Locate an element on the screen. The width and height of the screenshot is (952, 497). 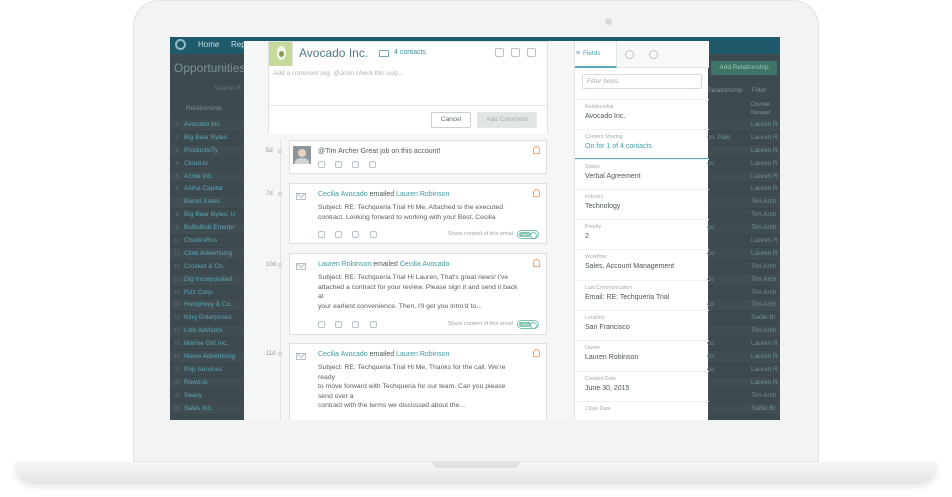
file-icon is located at coordinates (515, 52).